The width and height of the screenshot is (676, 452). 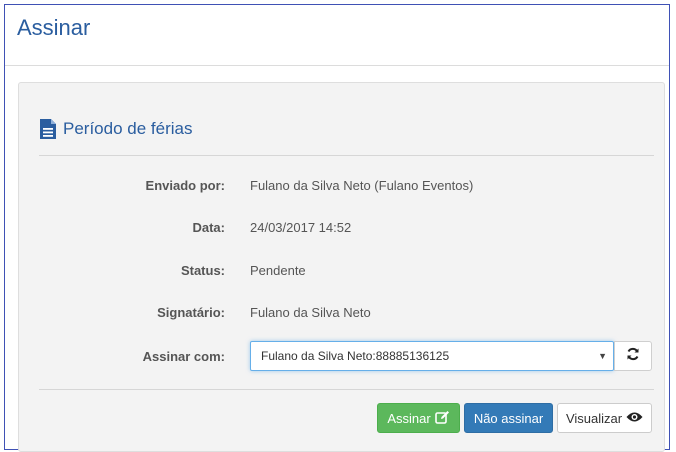 I want to click on divider-top, so click(x=346, y=155).